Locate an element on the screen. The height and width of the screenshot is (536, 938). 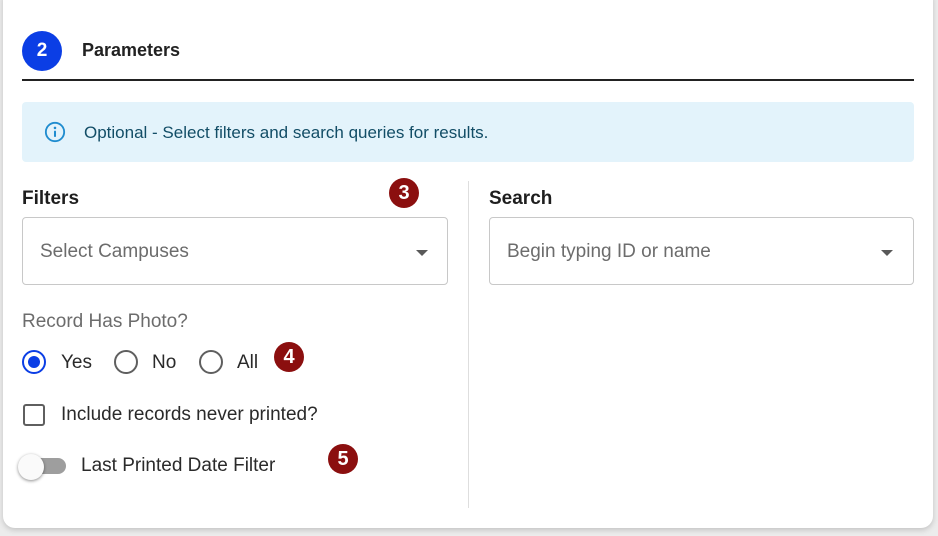
never-printed-checkbox is located at coordinates (34, 415).